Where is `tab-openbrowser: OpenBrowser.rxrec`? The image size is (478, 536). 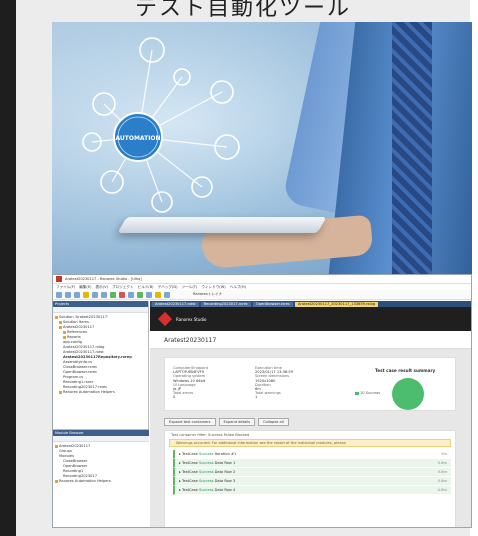 tab-openbrowser: OpenBrowser.rxrec is located at coordinates (272, 304).